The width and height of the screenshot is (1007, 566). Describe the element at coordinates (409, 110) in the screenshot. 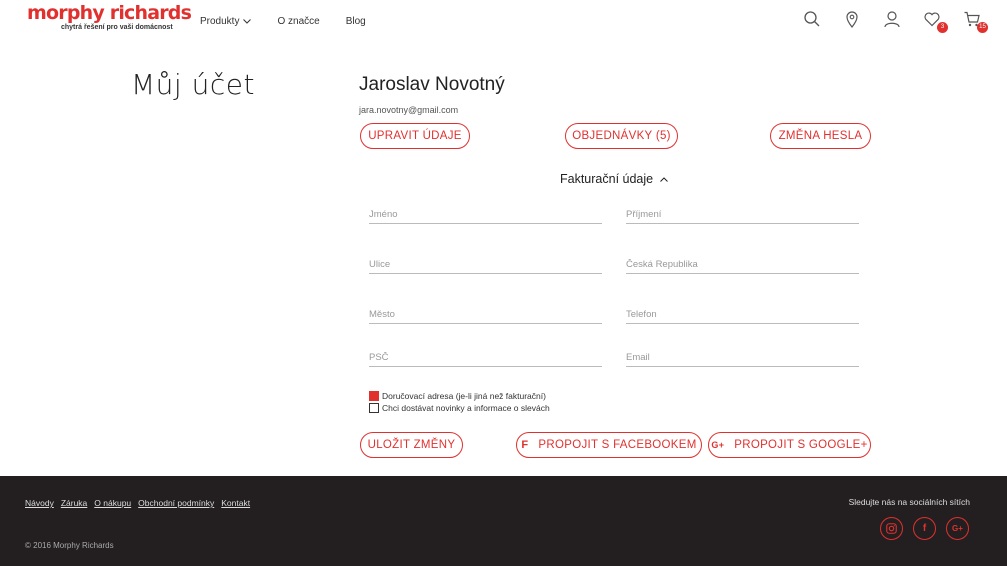

I see `user-email: jara.novotny@gmail.com` at that location.